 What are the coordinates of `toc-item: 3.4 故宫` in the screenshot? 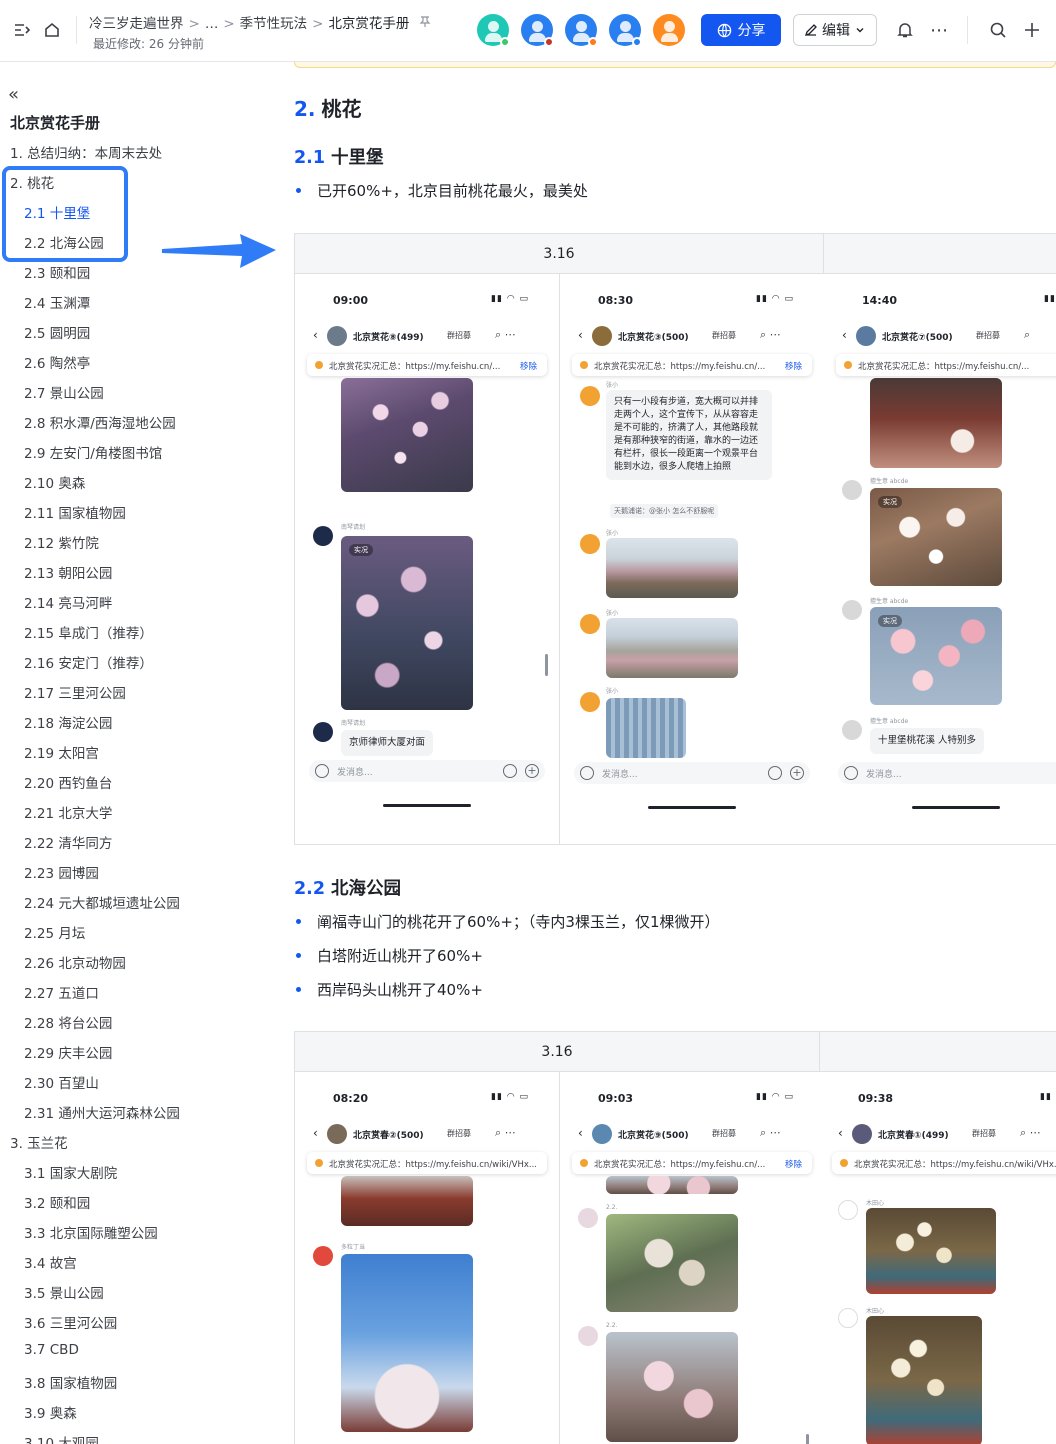 It's located at (50, 1262).